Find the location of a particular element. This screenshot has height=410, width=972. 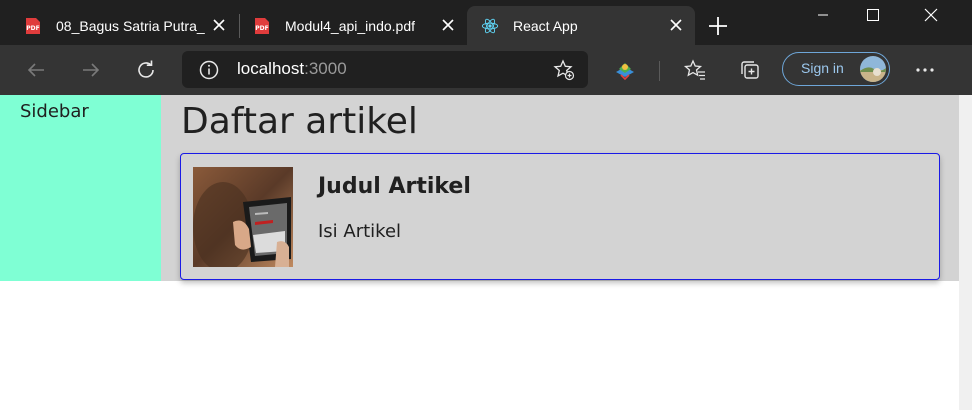

vertical-scrollbar is located at coordinates (965, 252).